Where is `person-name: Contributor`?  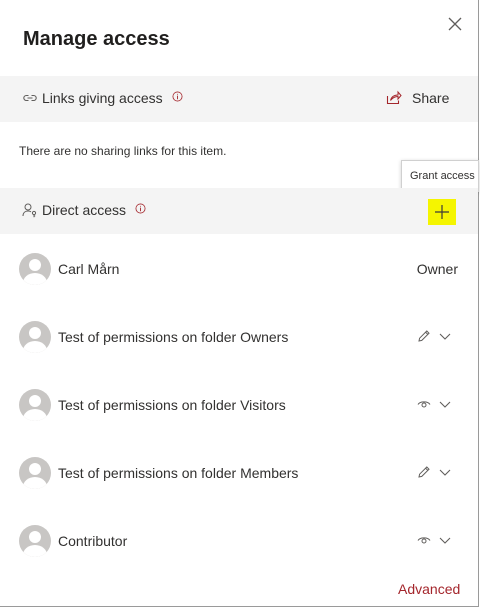
person-name: Contributor is located at coordinates (93, 541).